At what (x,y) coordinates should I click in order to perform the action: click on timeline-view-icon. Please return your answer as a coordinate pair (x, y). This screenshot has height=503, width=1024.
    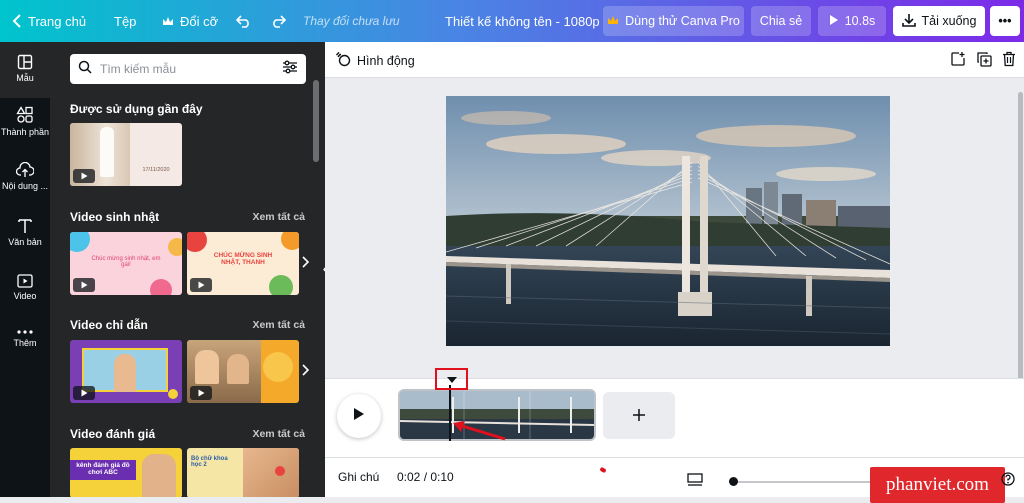
    Looking at the image, I should click on (695, 481).